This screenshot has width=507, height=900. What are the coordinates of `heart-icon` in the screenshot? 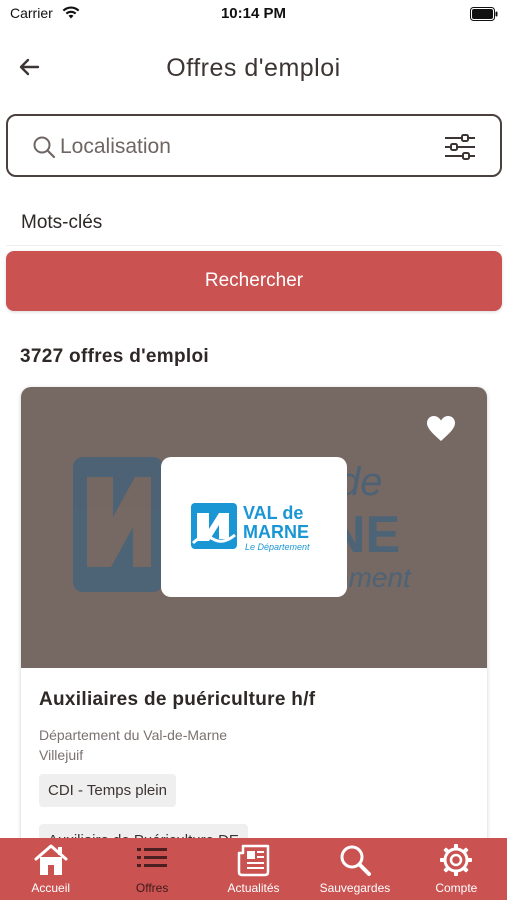 It's located at (441, 431).